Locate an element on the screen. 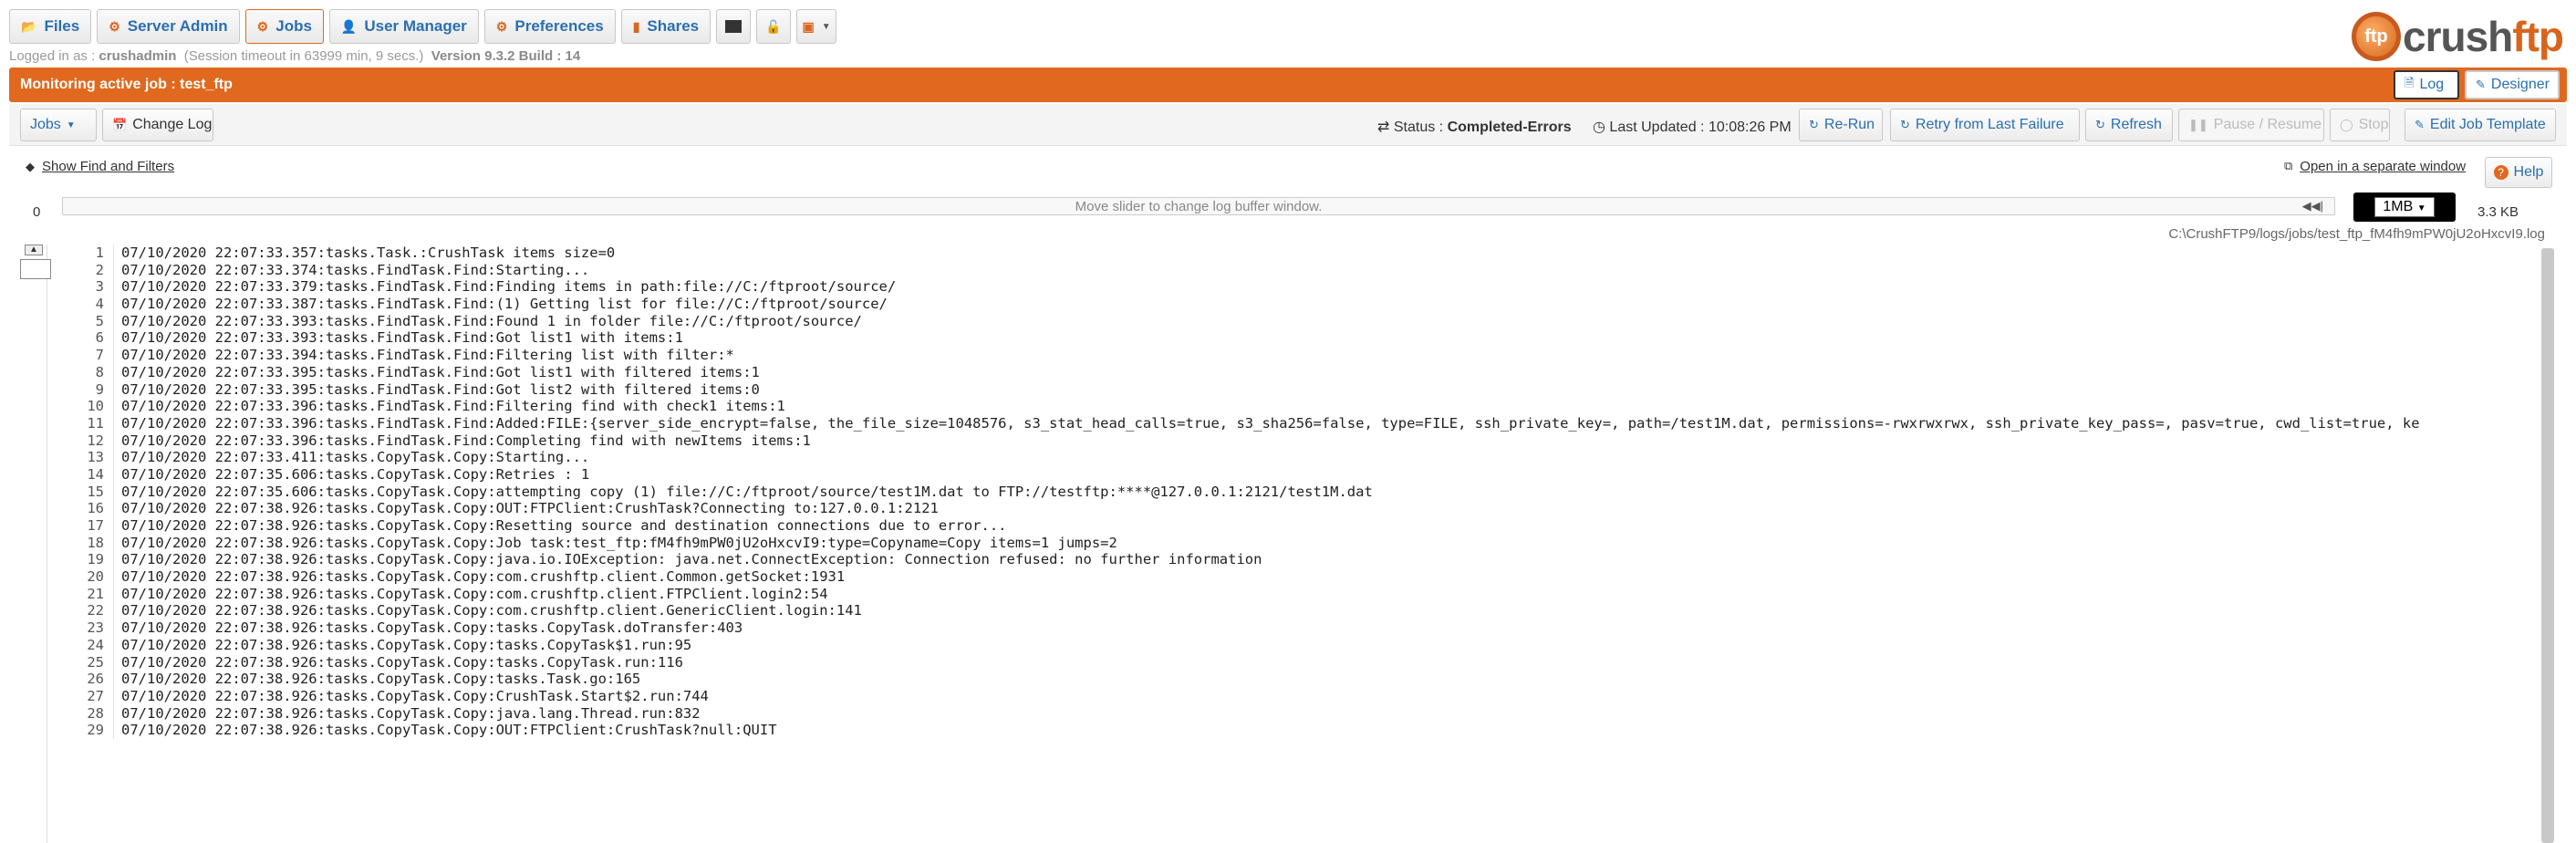 Image resolution: width=2576 pixels, height=843 pixels. stop-button: ◯ Stop is located at coordinates (2360, 125).